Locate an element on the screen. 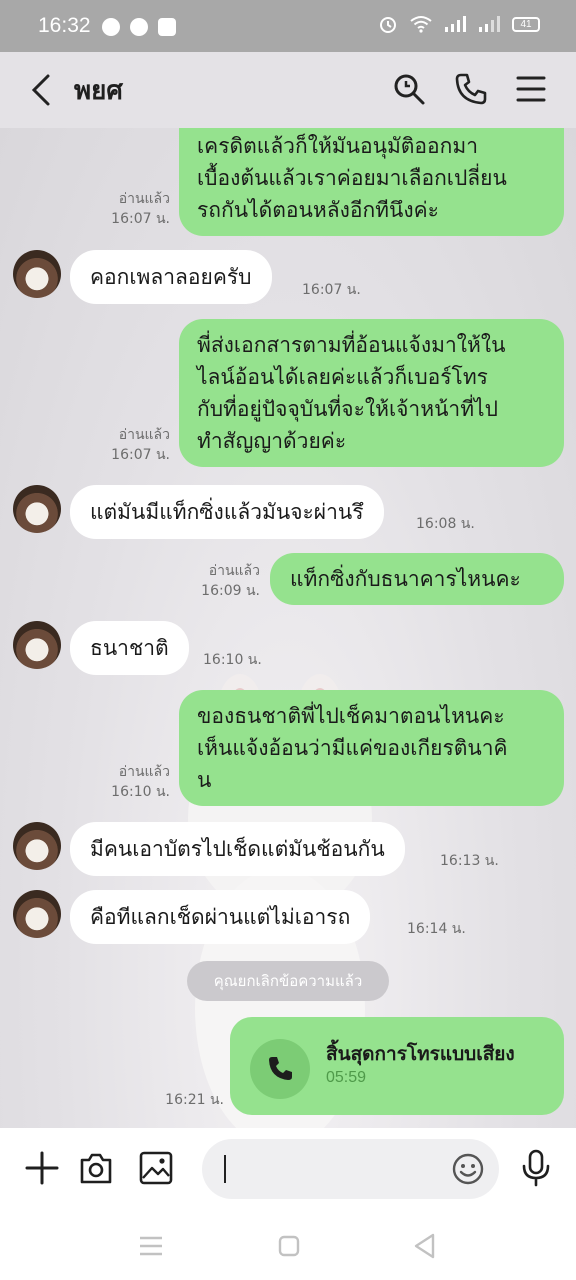  camera-button is located at coordinates (96, 1168).